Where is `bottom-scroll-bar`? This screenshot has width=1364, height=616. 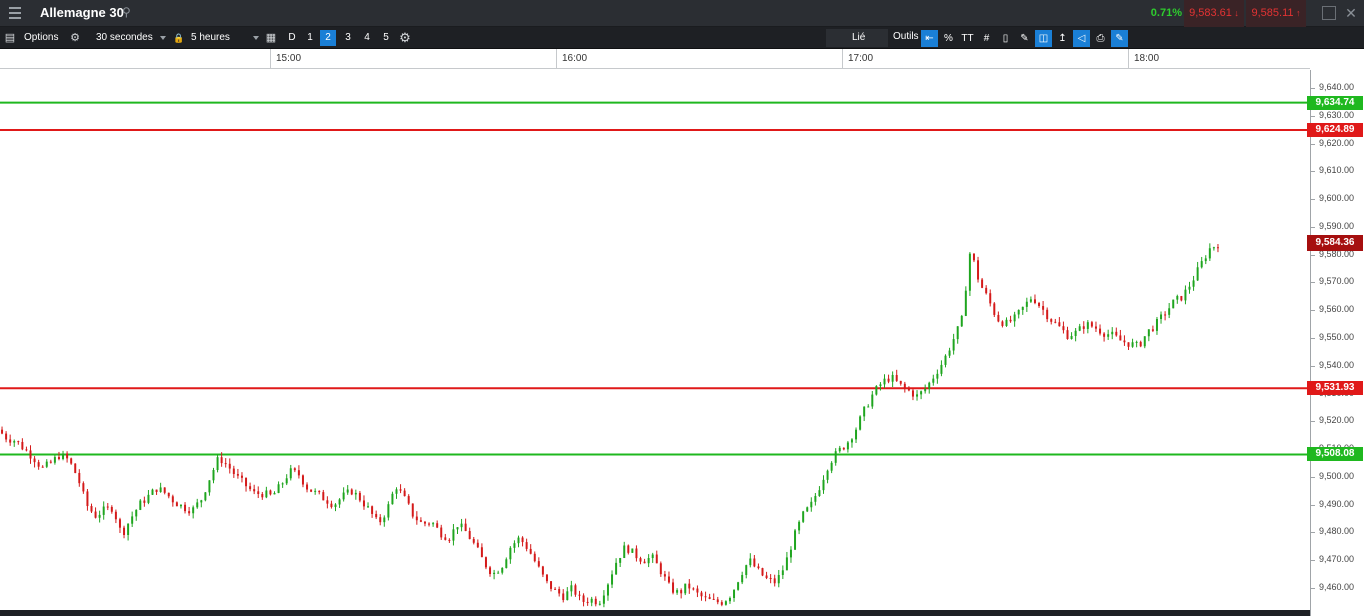
bottom-scroll-bar is located at coordinates (655, 613).